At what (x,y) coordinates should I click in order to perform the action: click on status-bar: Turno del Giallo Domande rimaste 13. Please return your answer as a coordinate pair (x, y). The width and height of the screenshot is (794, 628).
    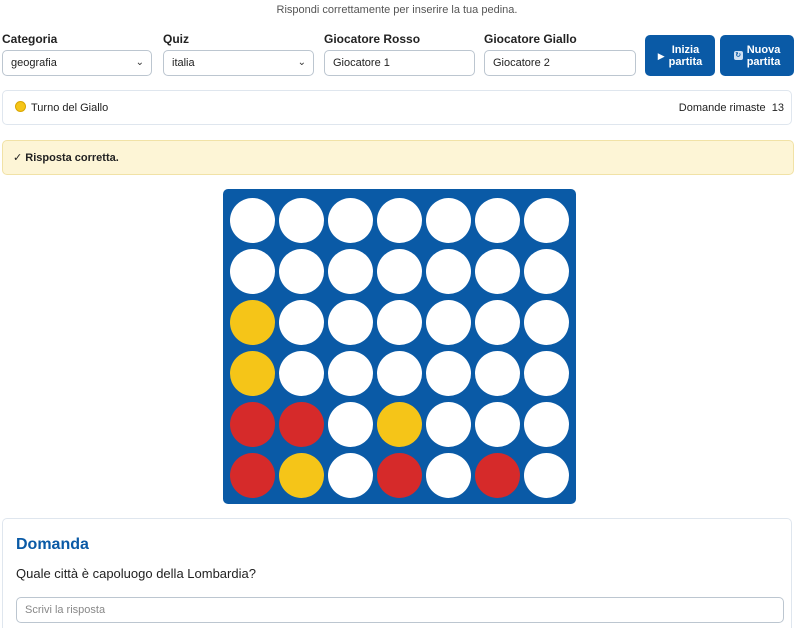
    Looking at the image, I should click on (397, 107).